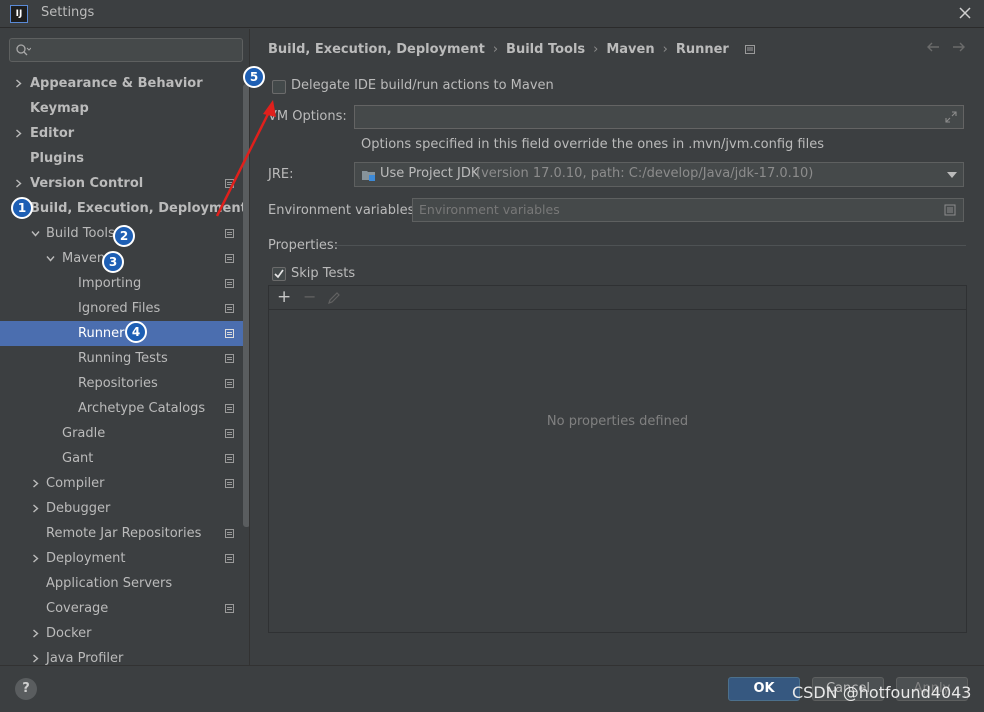  I want to click on sidebar-item: Importing, so click(124, 283).